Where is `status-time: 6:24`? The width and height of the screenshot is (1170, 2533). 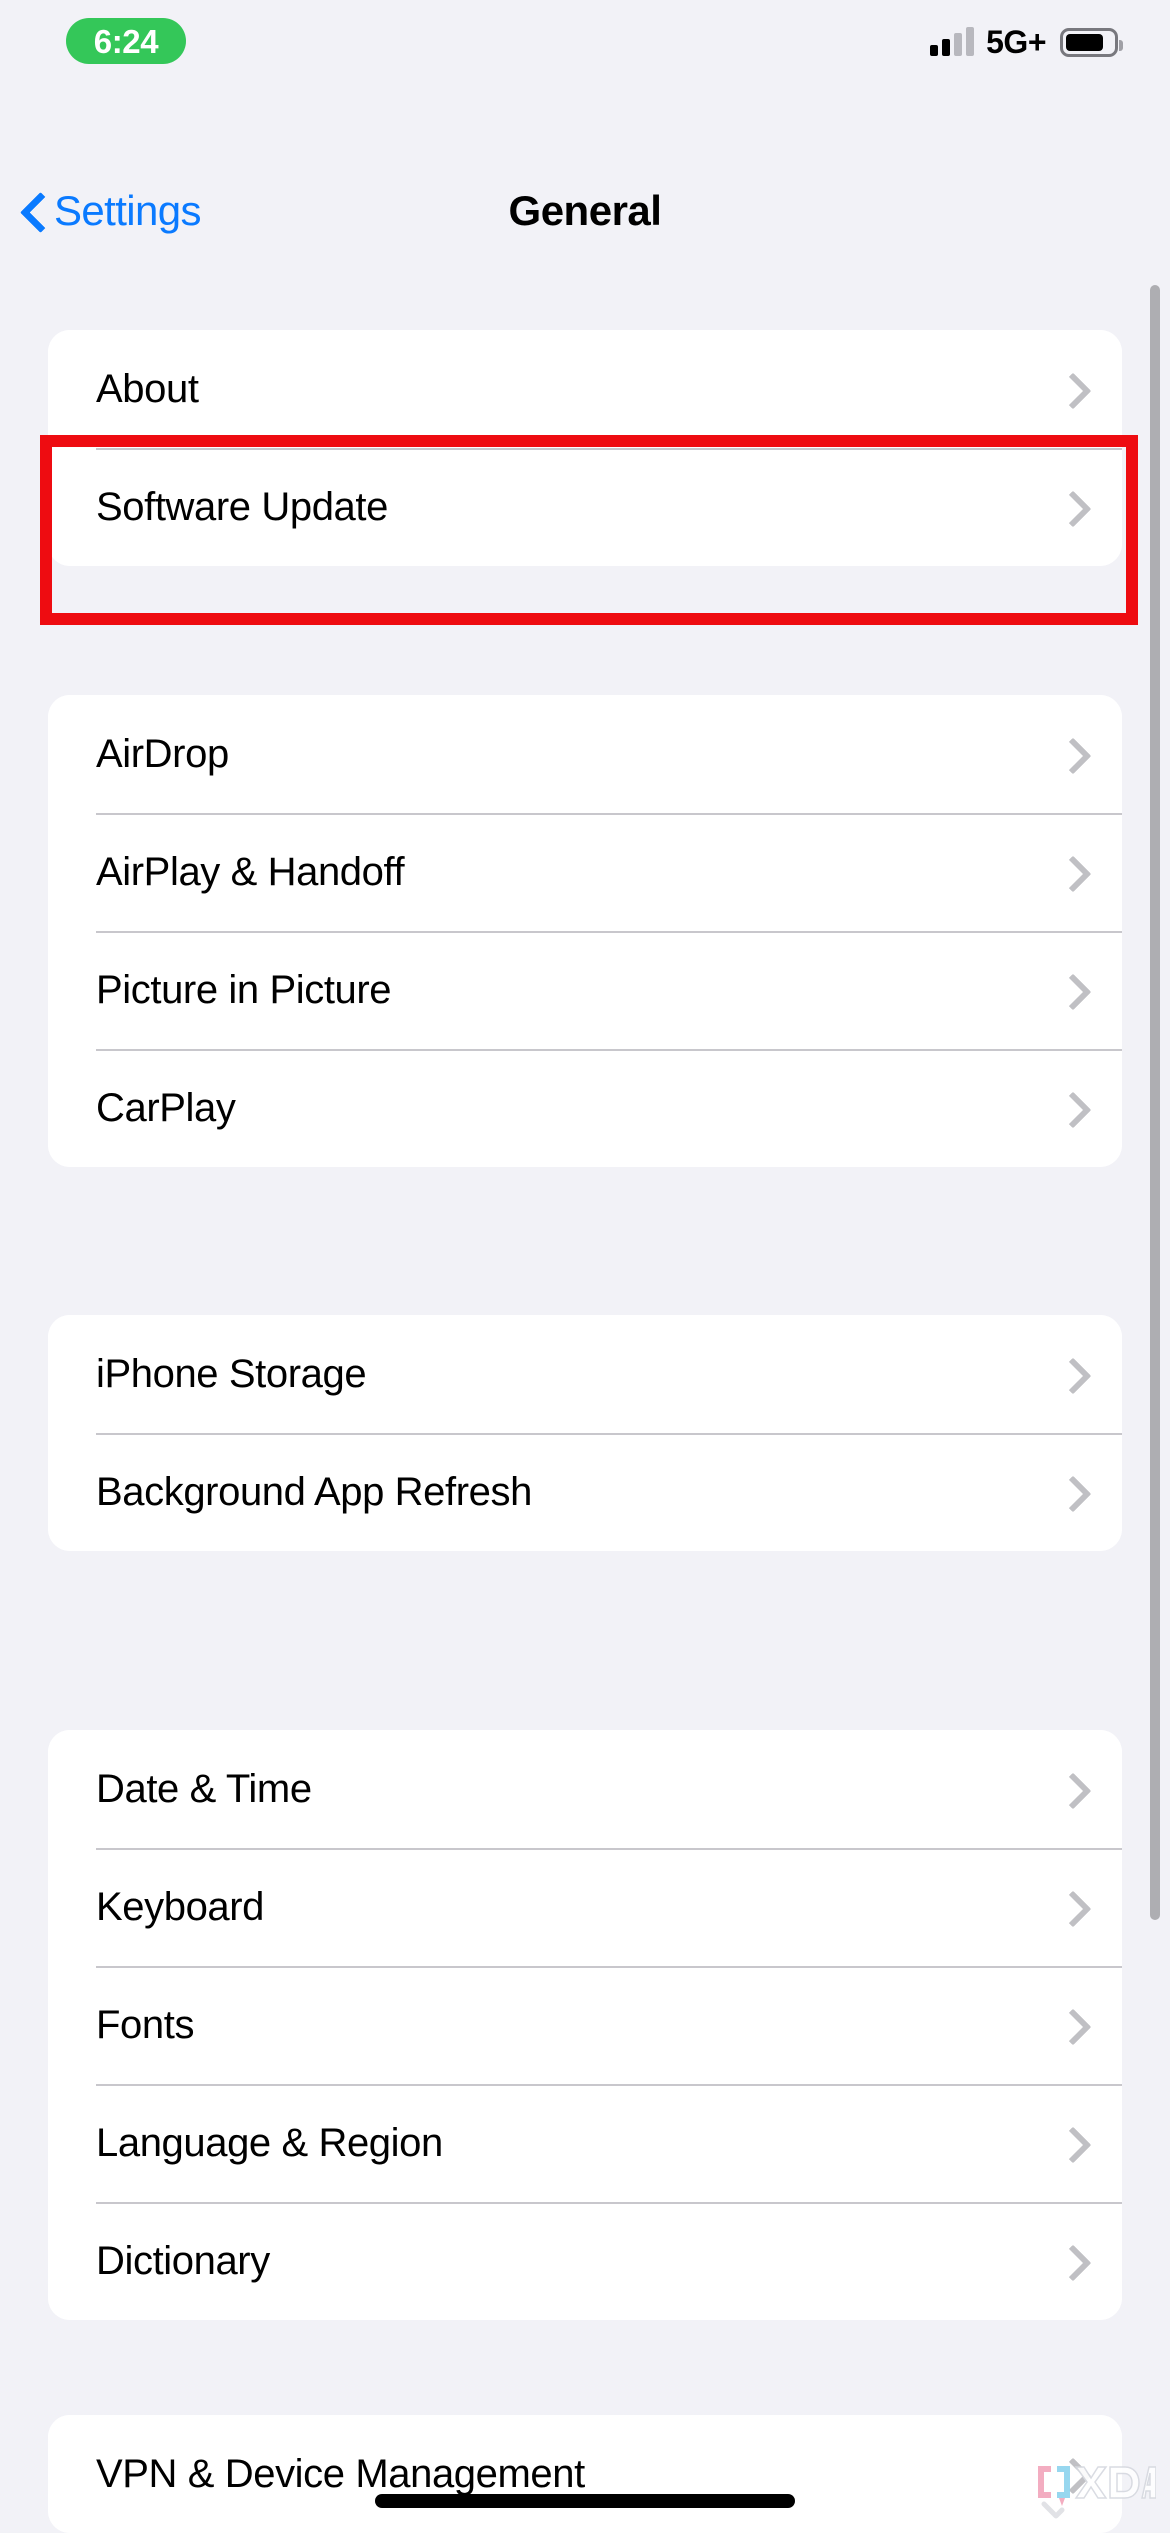
status-time: 6:24 is located at coordinates (126, 41).